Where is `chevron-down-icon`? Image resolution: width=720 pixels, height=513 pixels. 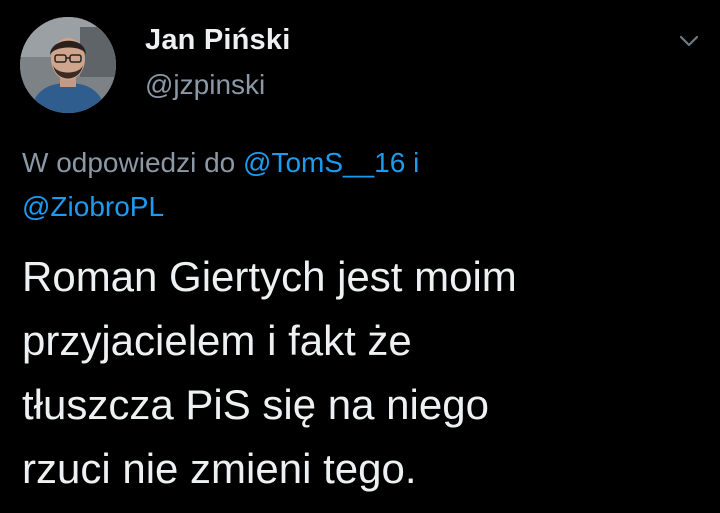
chevron-down-icon is located at coordinates (689, 41).